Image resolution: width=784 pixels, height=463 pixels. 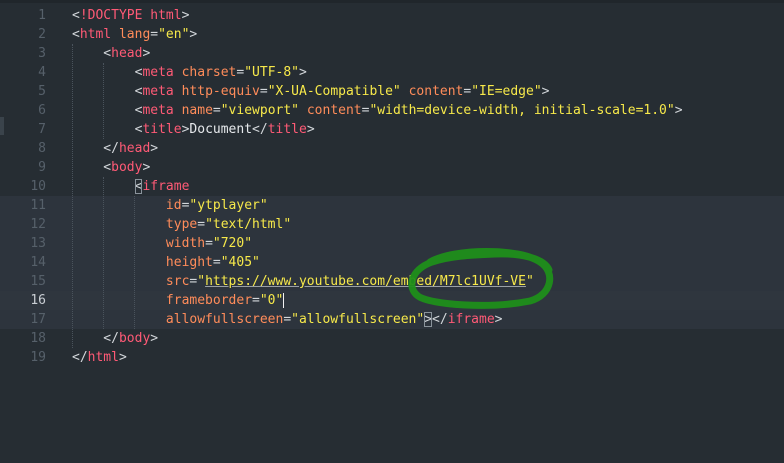 What do you see at coordinates (42, 167) in the screenshot?
I see `line-number: 9` at bounding box center [42, 167].